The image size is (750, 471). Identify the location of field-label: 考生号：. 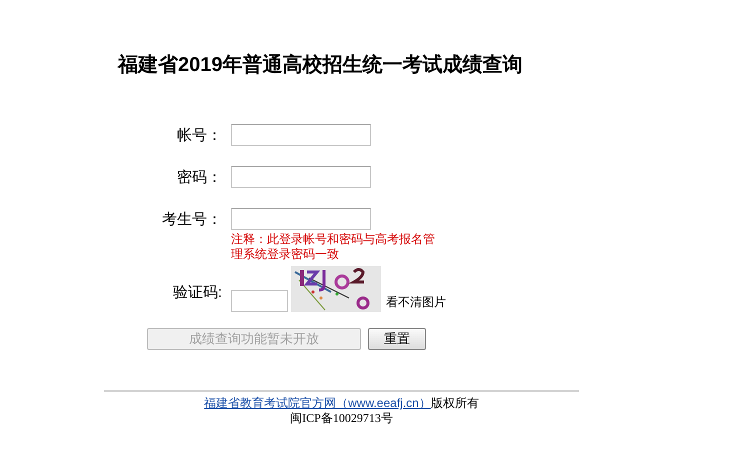
(192, 219).